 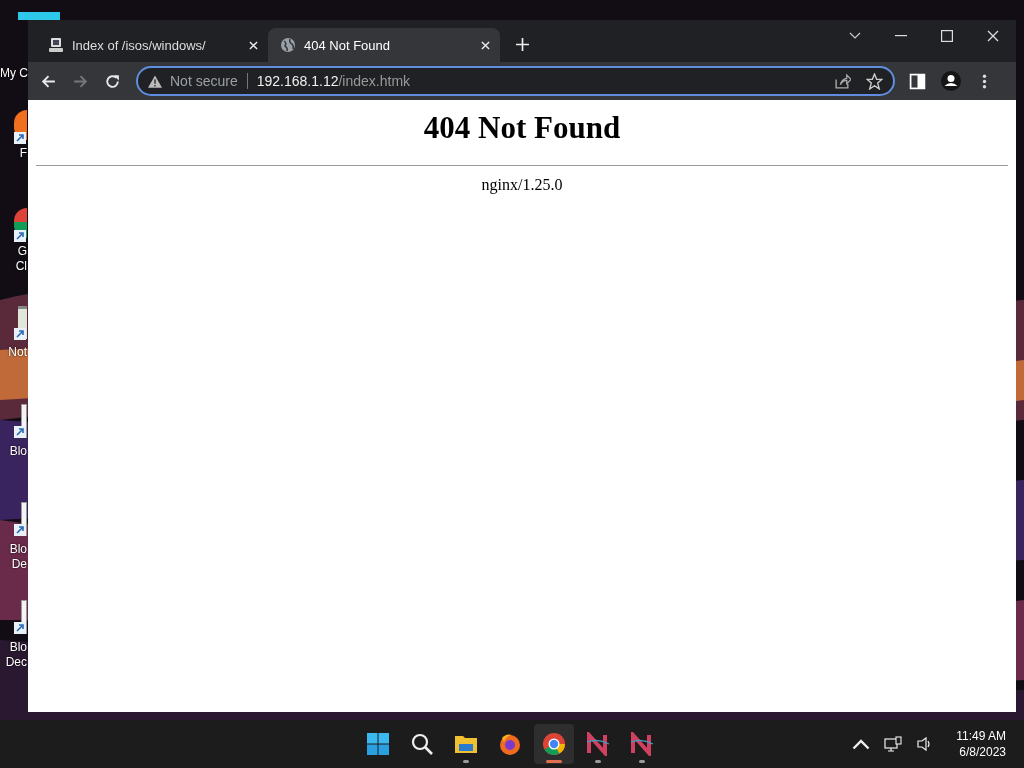 What do you see at coordinates (515, 81) in the screenshot?
I see `address-bar: Not secure 192.168.1.12/index.htmk` at bounding box center [515, 81].